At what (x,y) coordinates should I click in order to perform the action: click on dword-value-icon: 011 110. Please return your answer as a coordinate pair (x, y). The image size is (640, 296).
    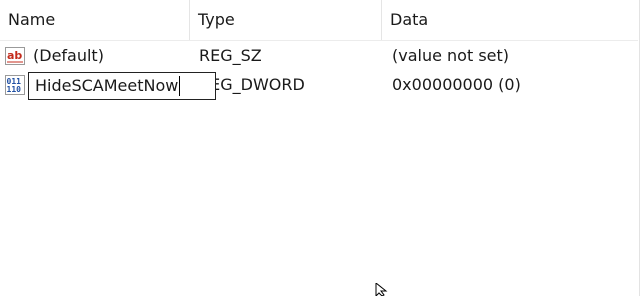
    Looking at the image, I should click on (15, 85).